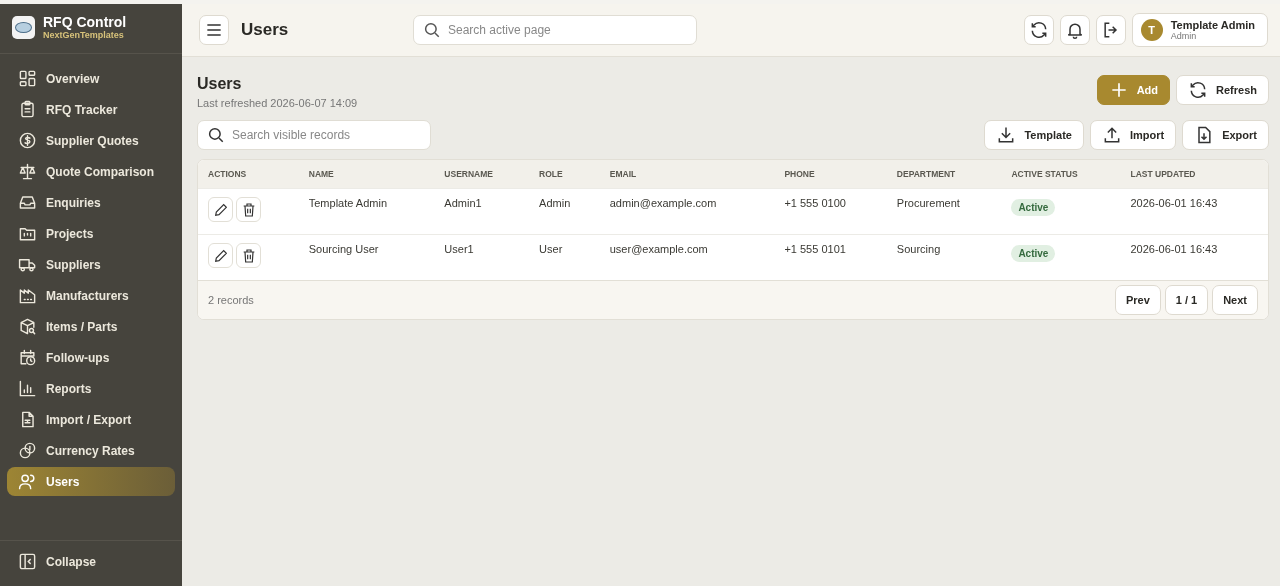  What do you see at coordinates (482, 211) in the screenshot?
I see `table-cell: Admin1` at bounding box center [482, 211].